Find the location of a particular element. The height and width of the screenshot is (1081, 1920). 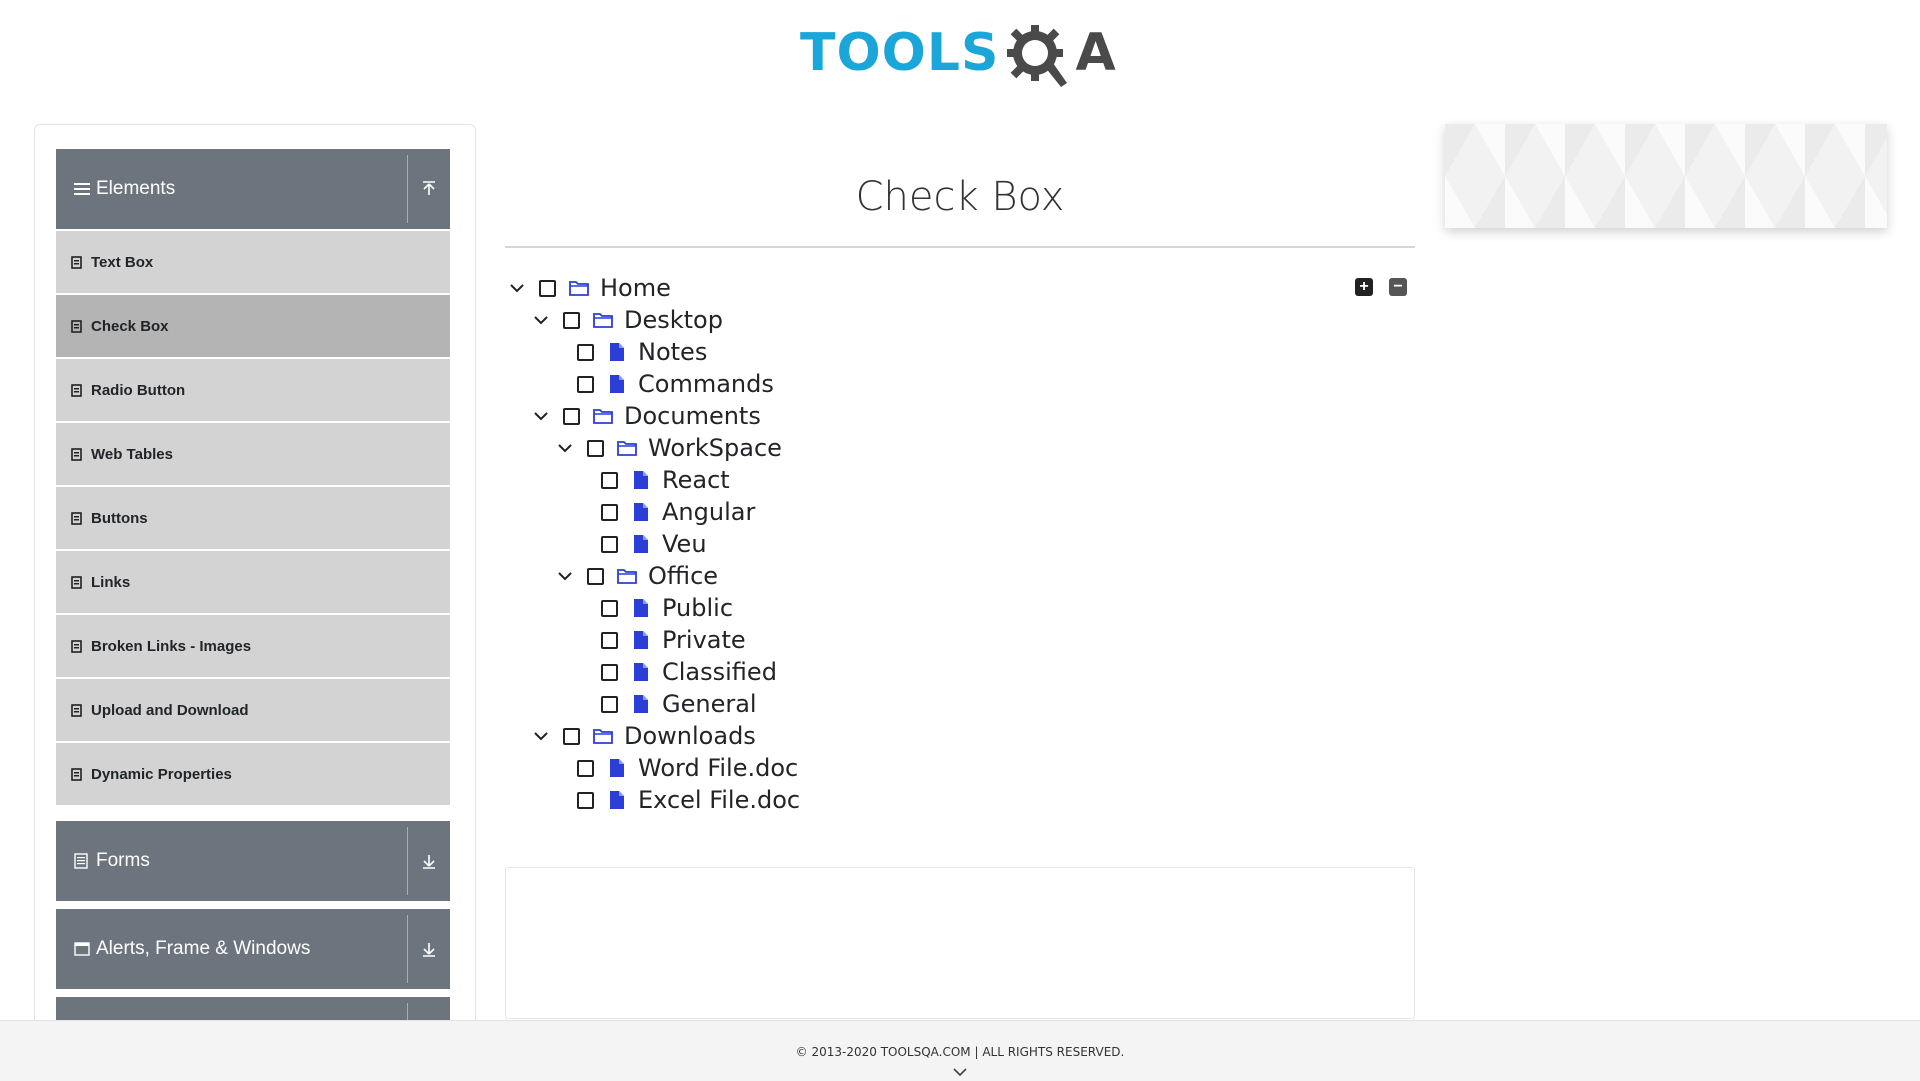

collapse-up-icon is located at coordinates (428, 189).